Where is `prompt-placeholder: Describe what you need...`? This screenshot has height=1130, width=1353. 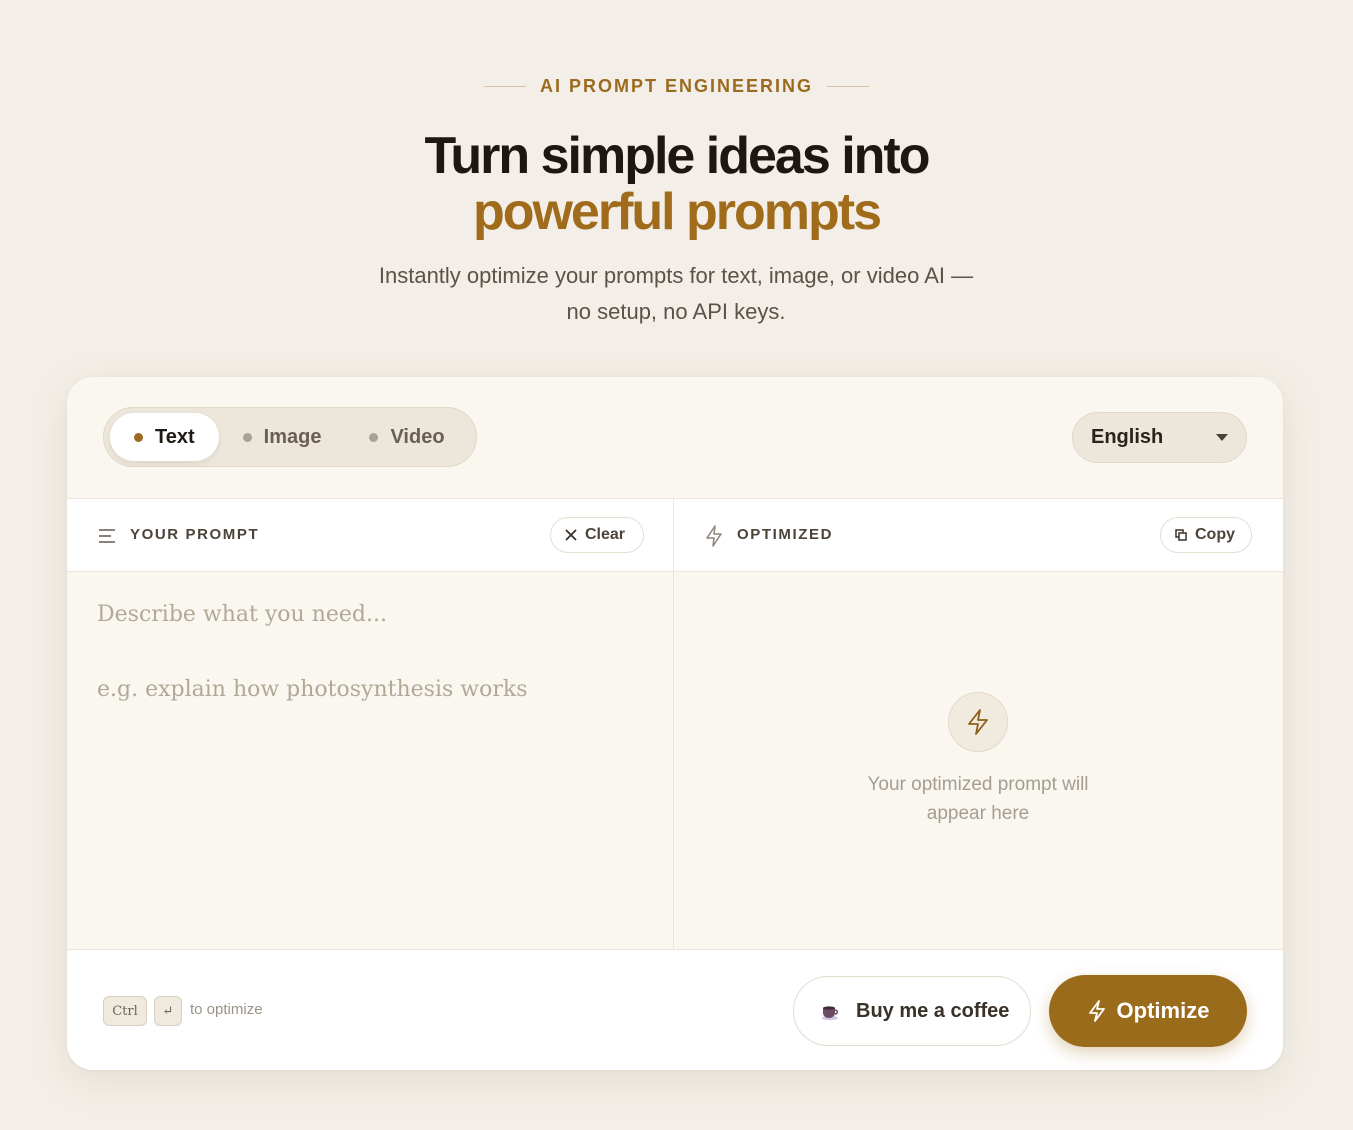
prompt-placeholder: Describe what you need... is located at coordinates (242, 614).